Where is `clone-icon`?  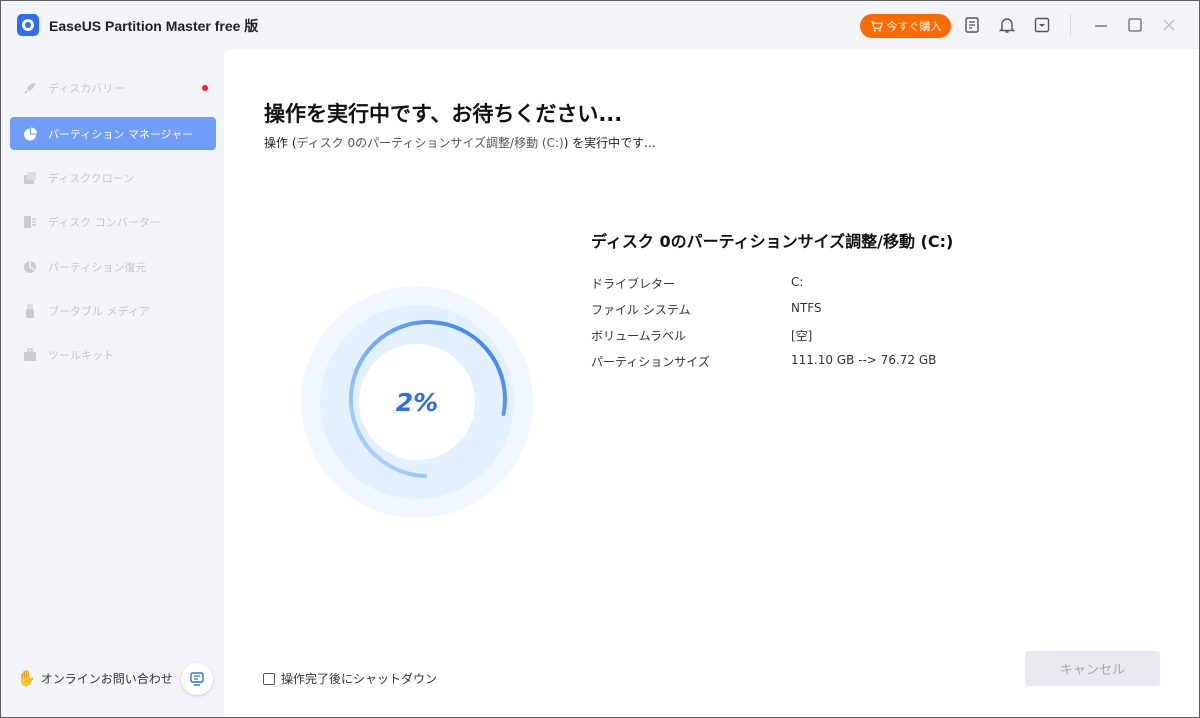 clone-icon is located at coordinates (29, 177).